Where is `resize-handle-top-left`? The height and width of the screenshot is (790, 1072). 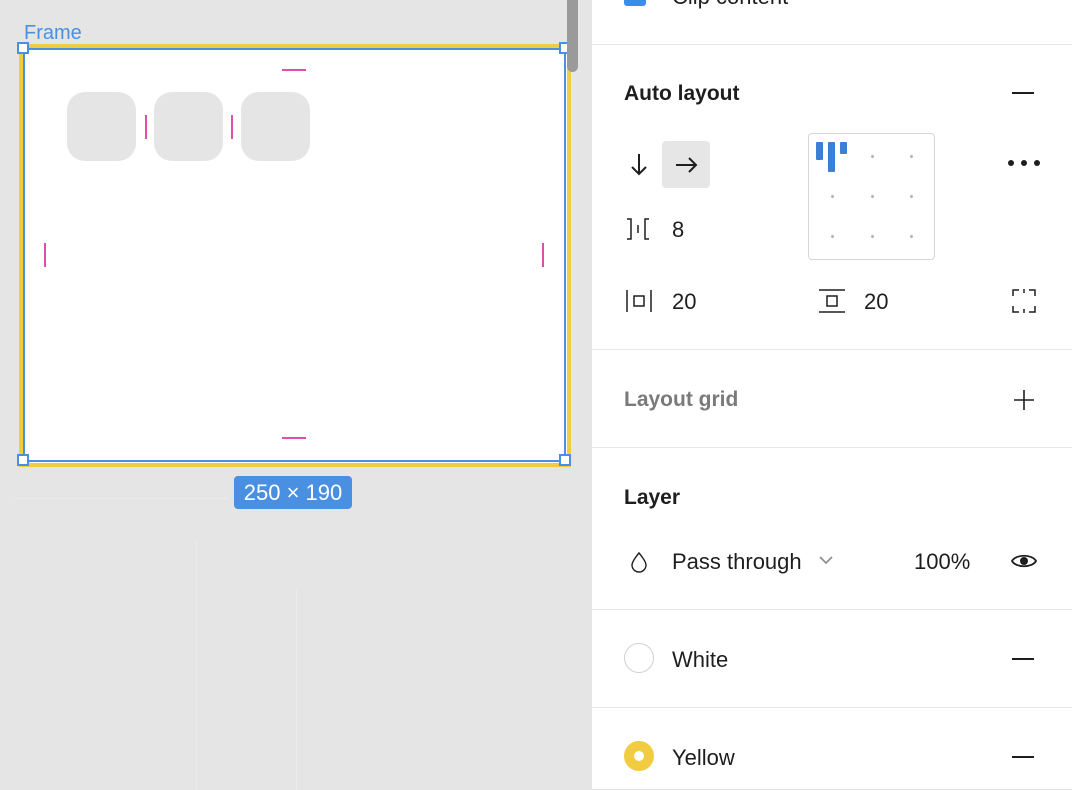
resize-handle-top-left is located at coordinates (23, 48).